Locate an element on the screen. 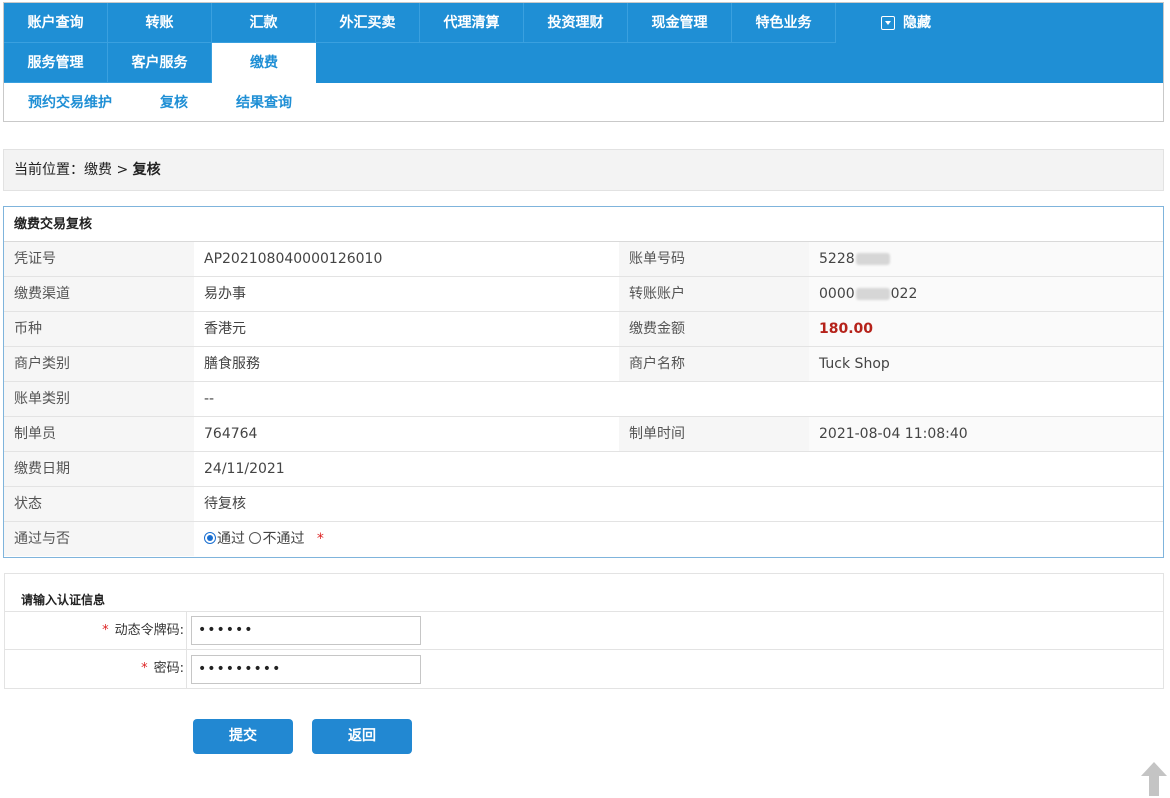 This screenshot has height=798, width=1170. account-prefix: 0000 is located at coordinates (837, 294).